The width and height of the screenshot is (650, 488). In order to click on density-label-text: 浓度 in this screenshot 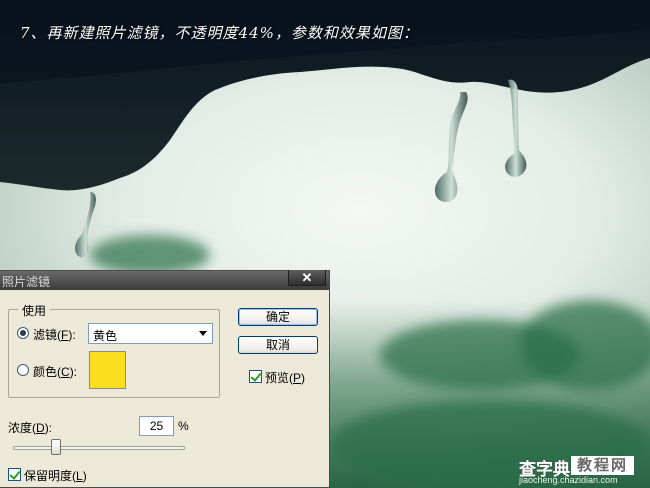, I will do `click(20, 428)`.